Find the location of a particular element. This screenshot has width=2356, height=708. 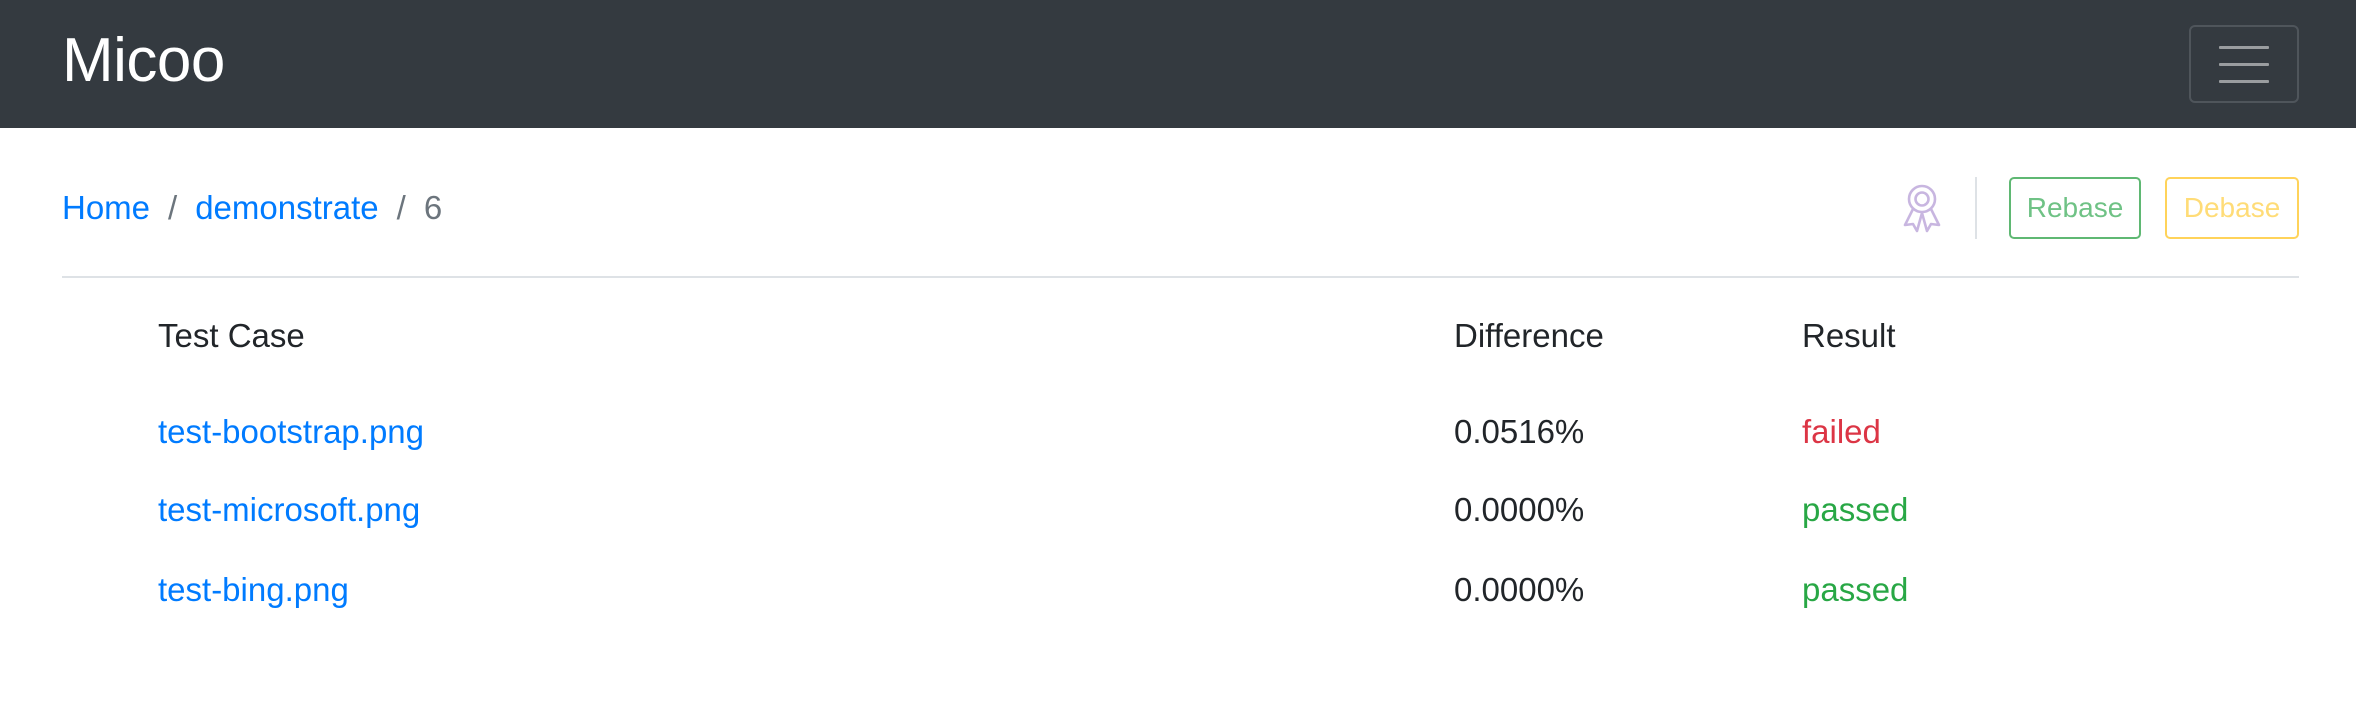

table-row: test-microsoft.png 0.0000% passed is located at coordinates (1180, 510).